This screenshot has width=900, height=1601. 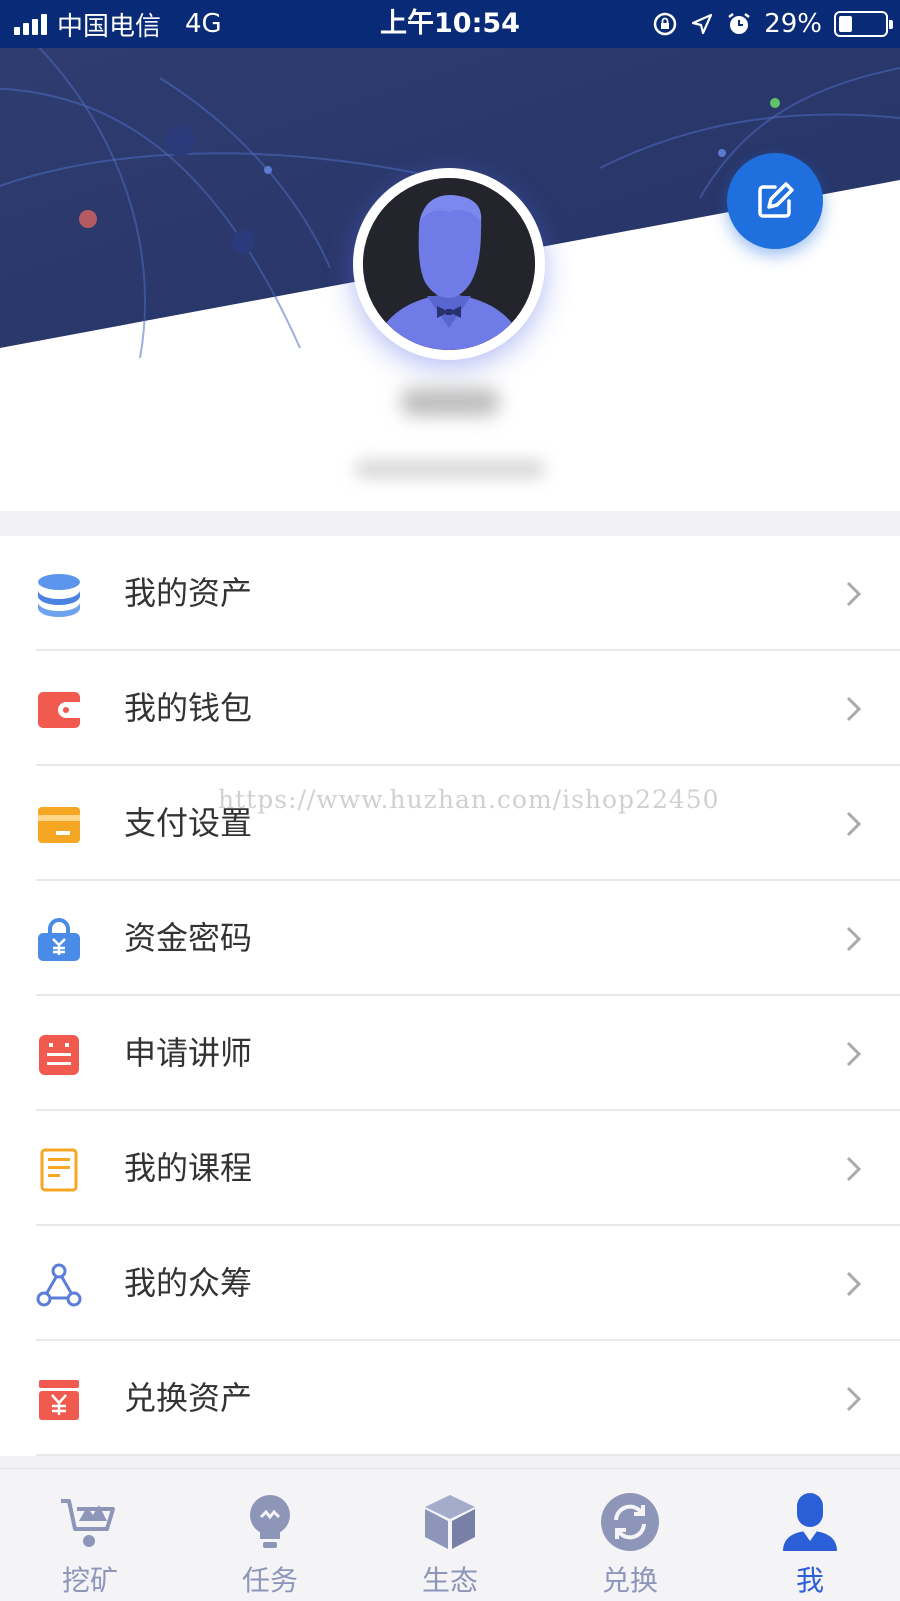 I want to click on lock-yuan-icon, so click(x=59, y=939).